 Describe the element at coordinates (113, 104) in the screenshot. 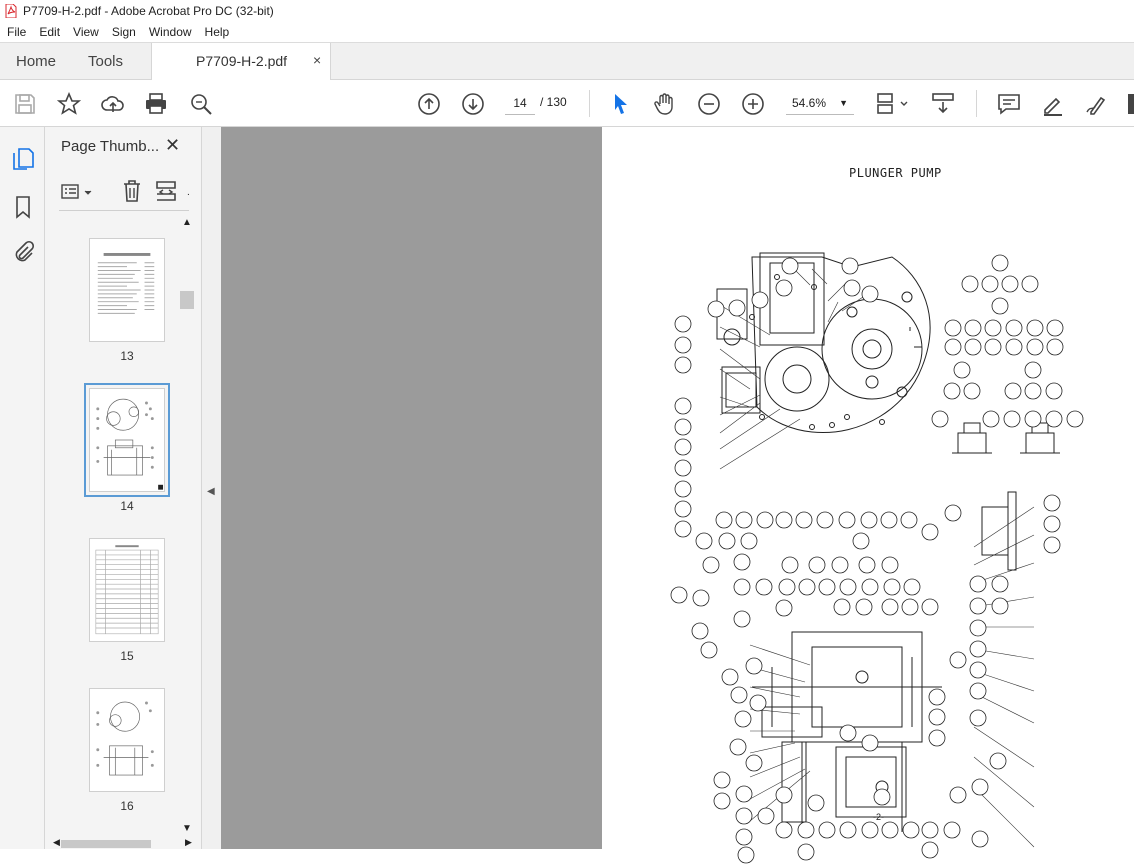

I see `upload-cloud-icon` at that location.